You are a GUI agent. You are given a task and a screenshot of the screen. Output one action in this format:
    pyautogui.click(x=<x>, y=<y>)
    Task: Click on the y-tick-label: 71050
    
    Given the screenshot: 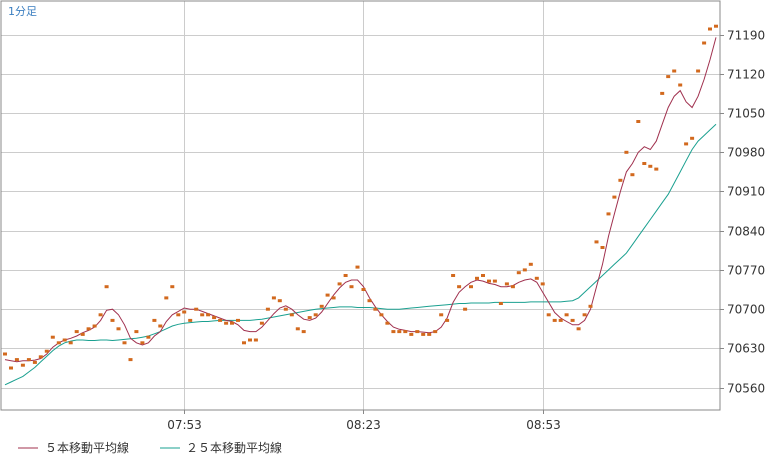 What is the action you would take?
    pyautogui.click(x=746, y=114)
    